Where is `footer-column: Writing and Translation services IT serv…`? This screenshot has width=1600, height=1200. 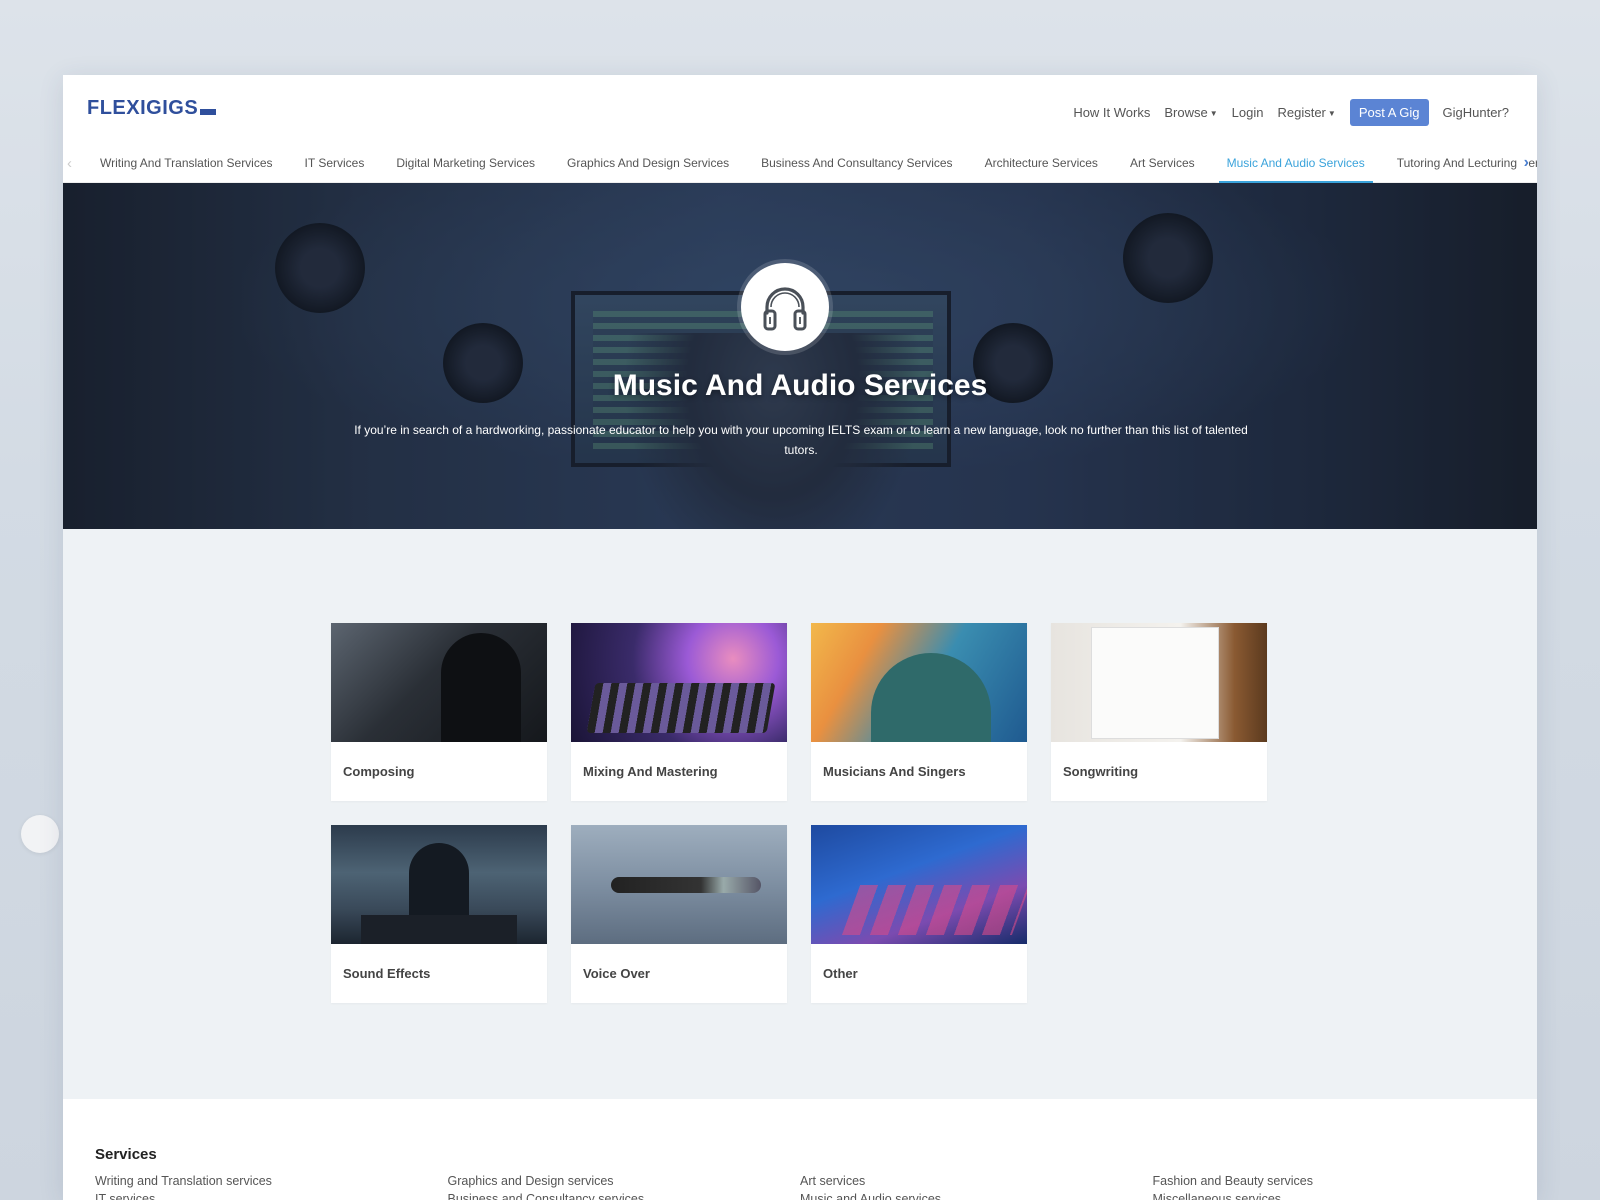
footer-column: Writing and Translation services IT serv… is located at coordinates (271, 1187).